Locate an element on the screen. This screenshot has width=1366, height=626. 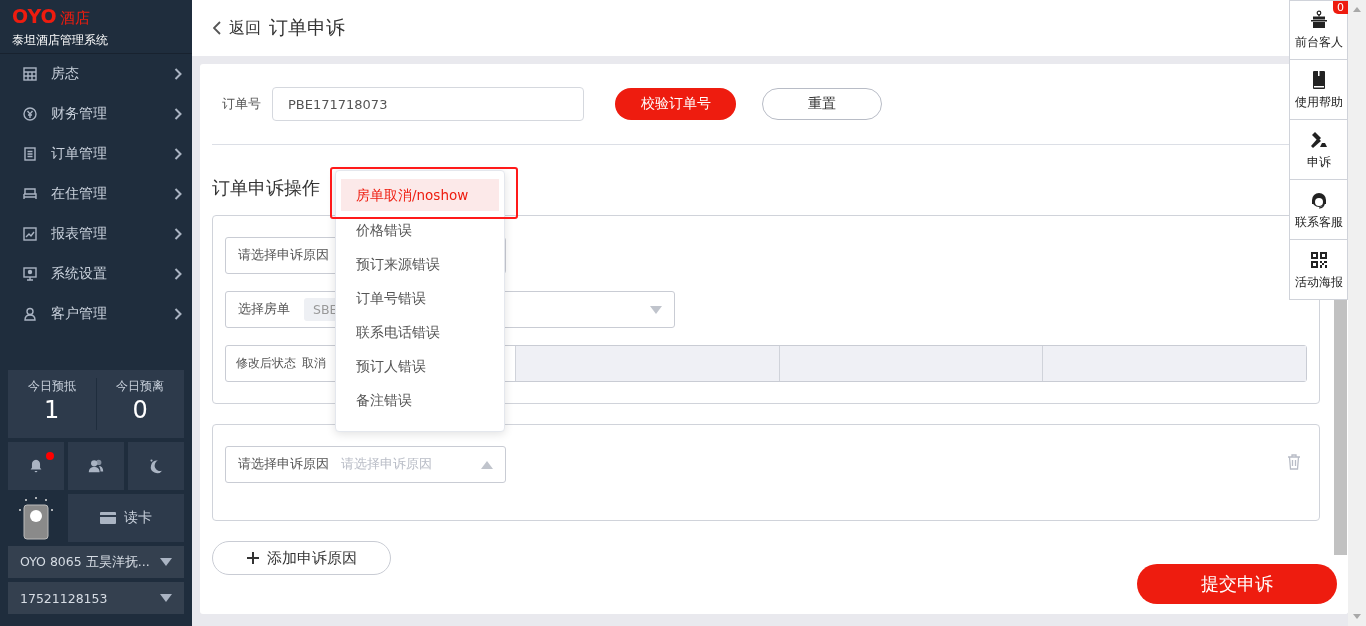
side-panel-item: 前台客人 0 is located at coordinates (1318, 30).